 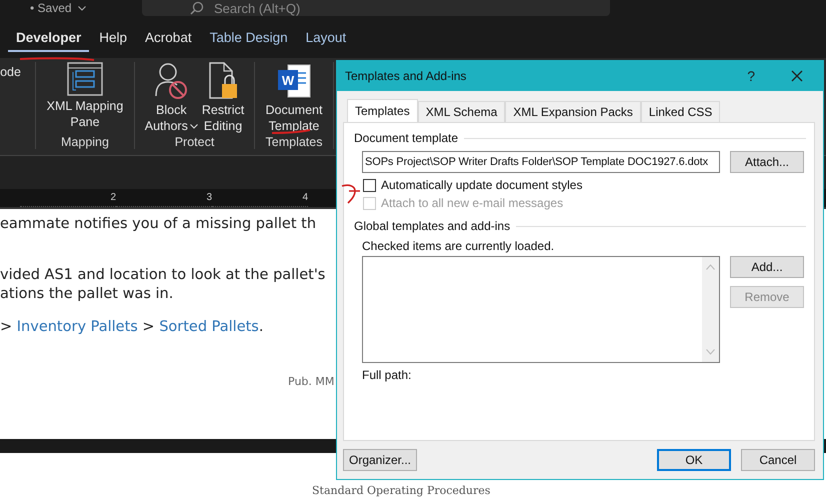 What do you see at coordinates (10, 105) in the screenshot?
I see `ribbon-button: ode` at bounding box center [10, 105].